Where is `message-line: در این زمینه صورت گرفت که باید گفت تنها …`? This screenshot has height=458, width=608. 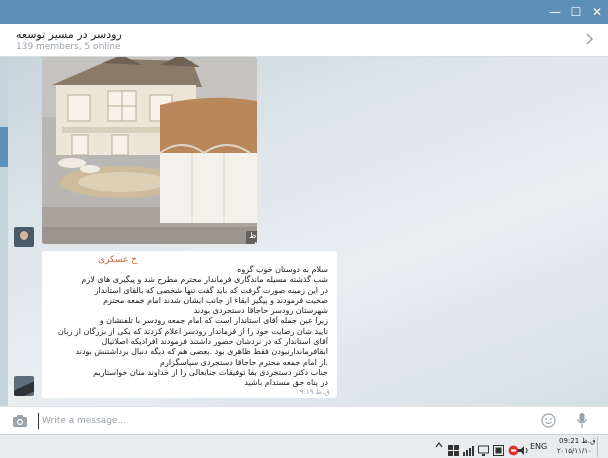
message-line: در این زمینه صورت گرفت که باید گفت تنها … is located at coordinates (211, 290).